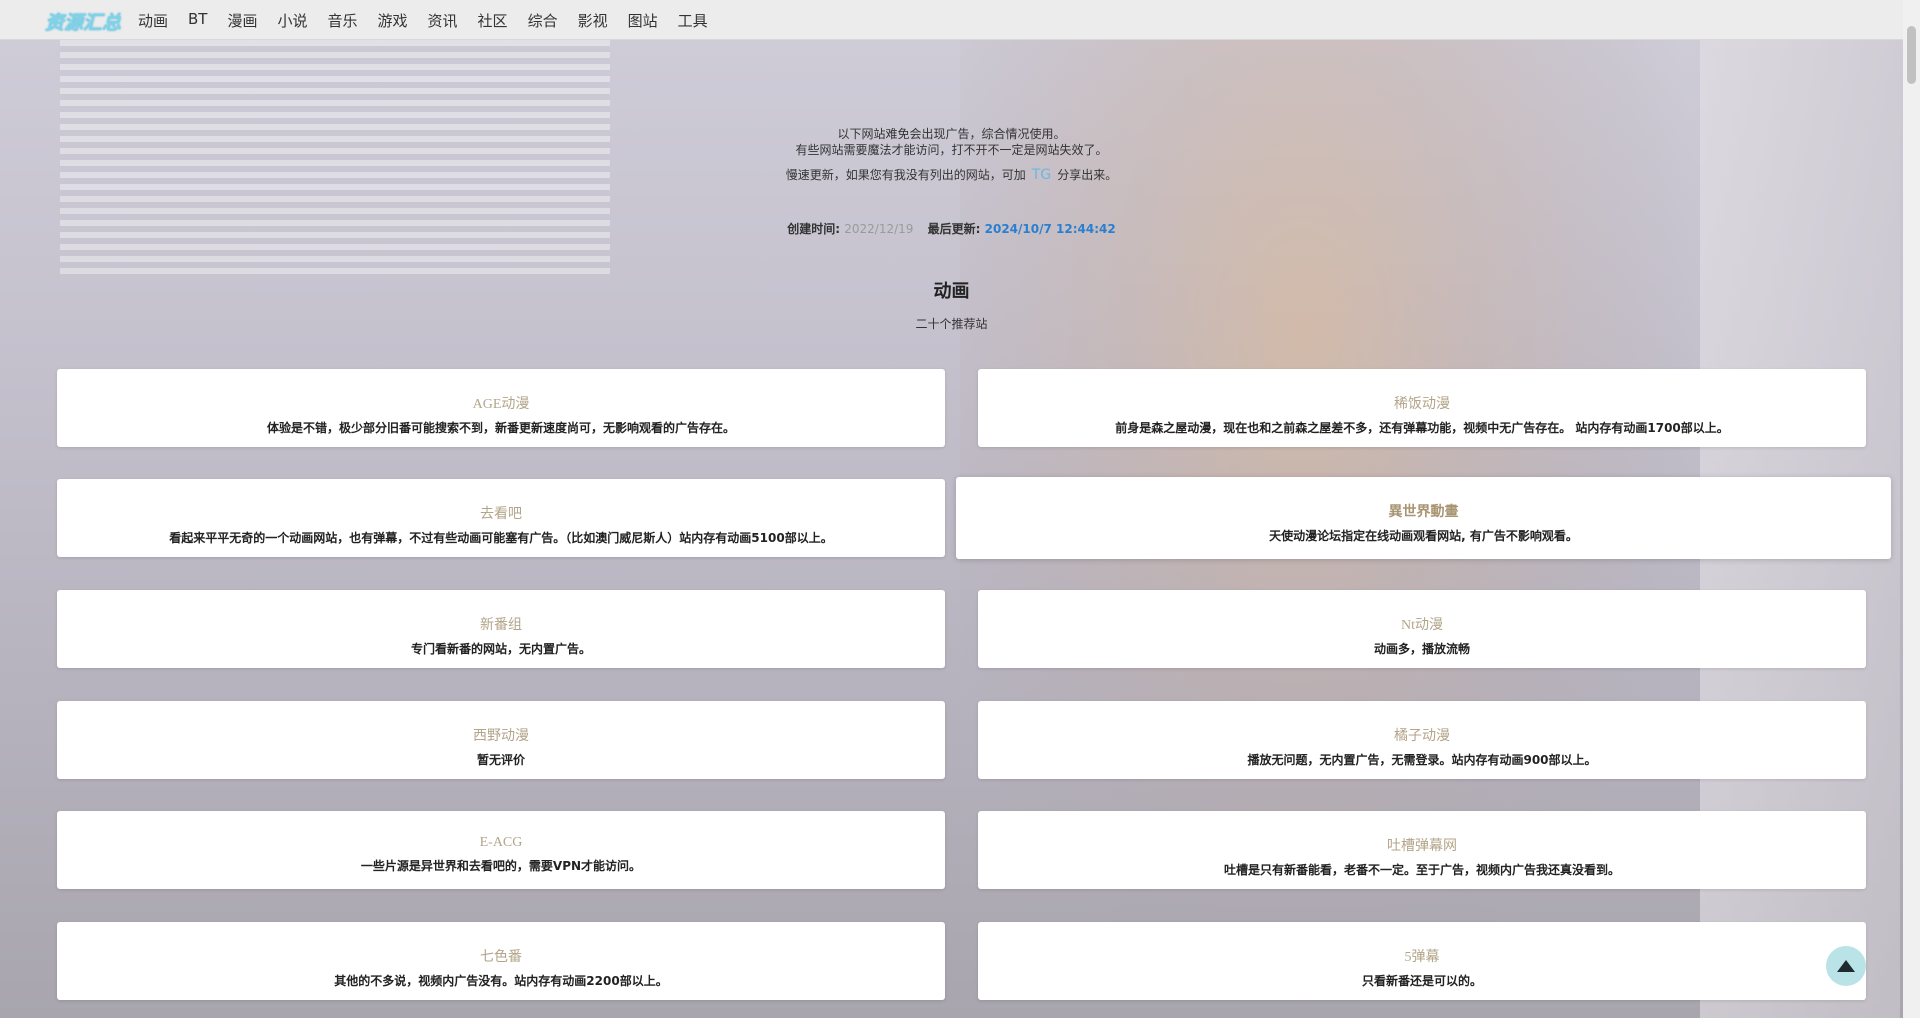 The width and height of the screenshot is (1920, 1018). I want to click on back-to-top-button, so click(1846, 966).